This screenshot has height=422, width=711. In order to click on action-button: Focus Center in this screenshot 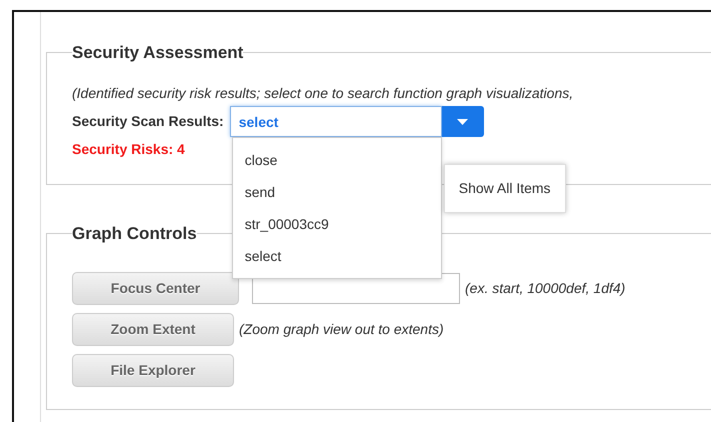, I will do `click(155, 288)`.